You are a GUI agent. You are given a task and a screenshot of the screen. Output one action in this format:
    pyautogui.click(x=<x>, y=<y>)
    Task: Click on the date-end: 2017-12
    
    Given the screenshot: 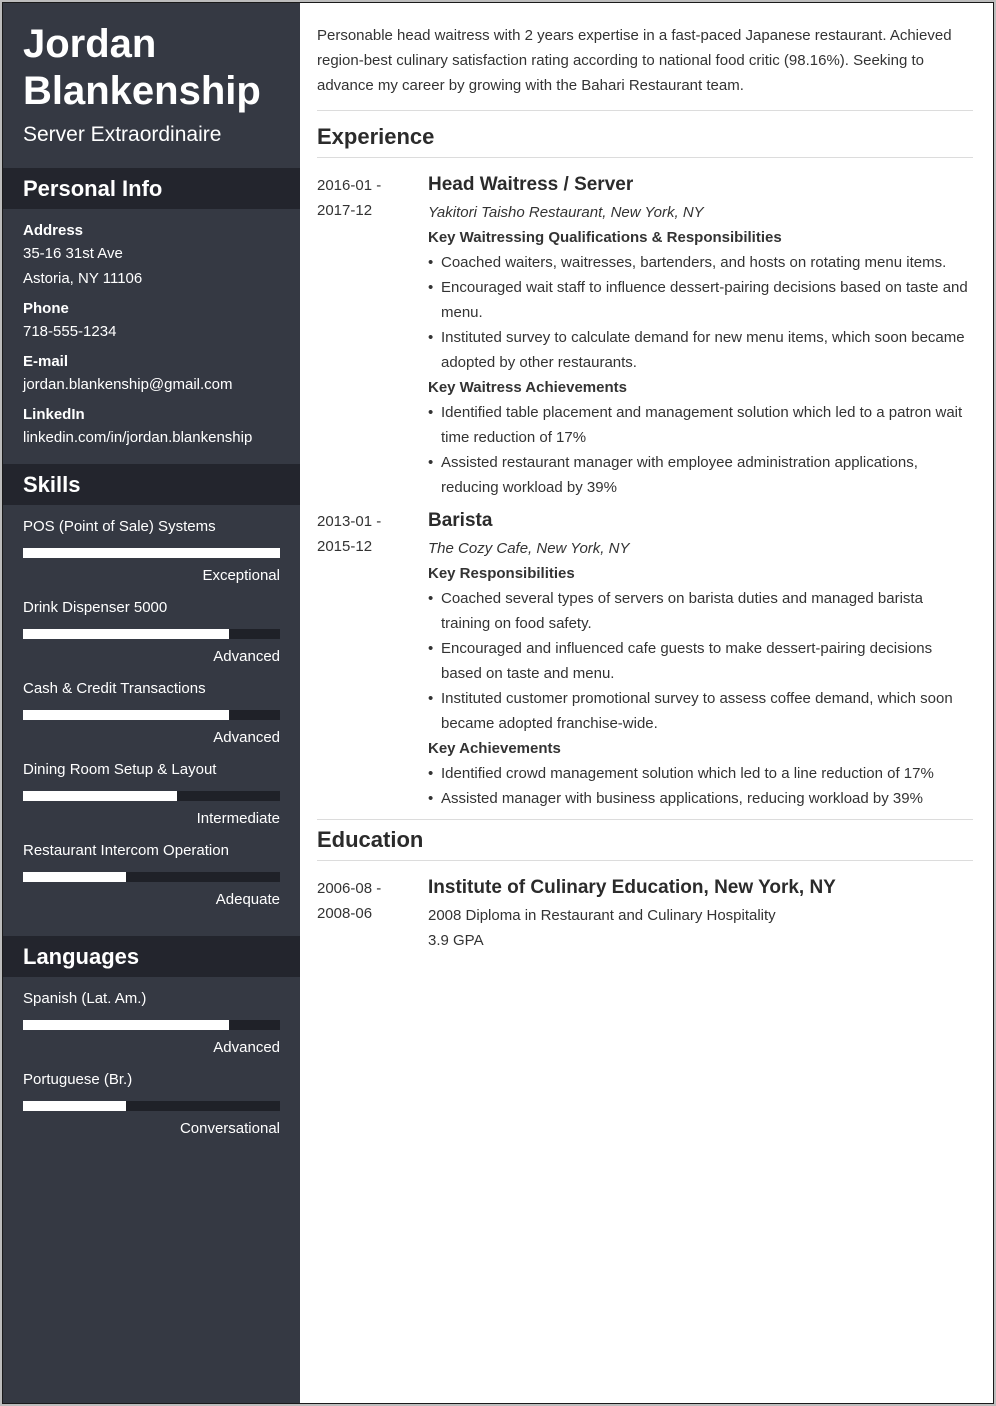 What is the action you would take?
    pyautogui.click(x=345, y=210)
    